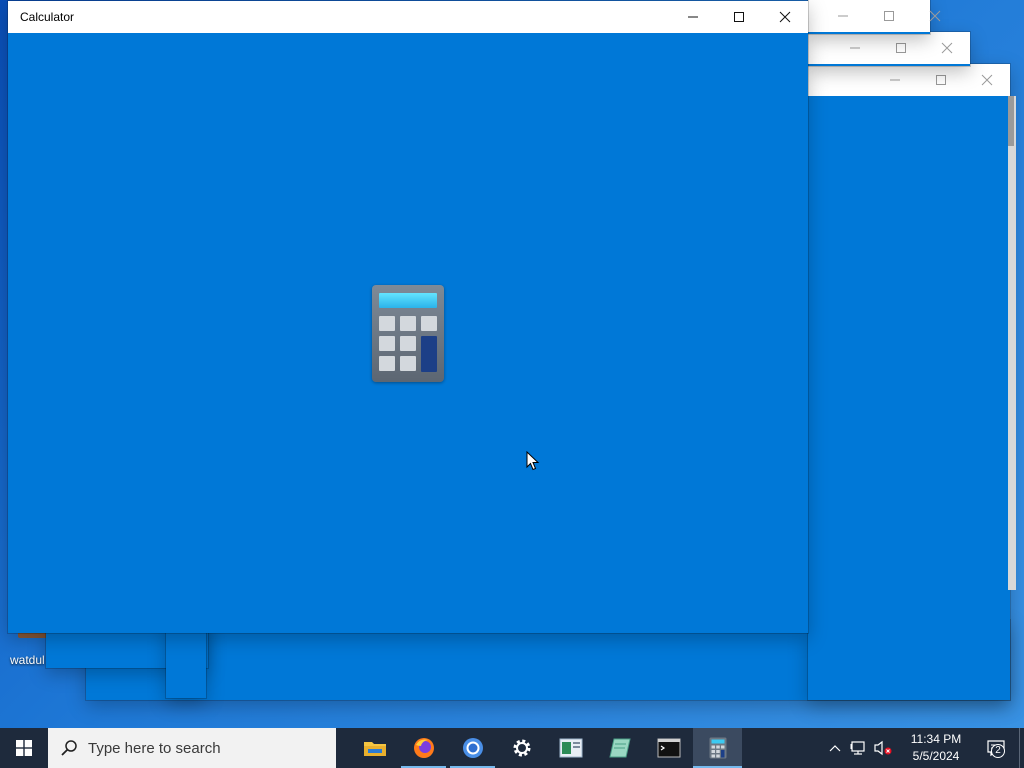 The height and width of the screenshot is (768, 1024). I want to click on network-button, so click(859, 748).